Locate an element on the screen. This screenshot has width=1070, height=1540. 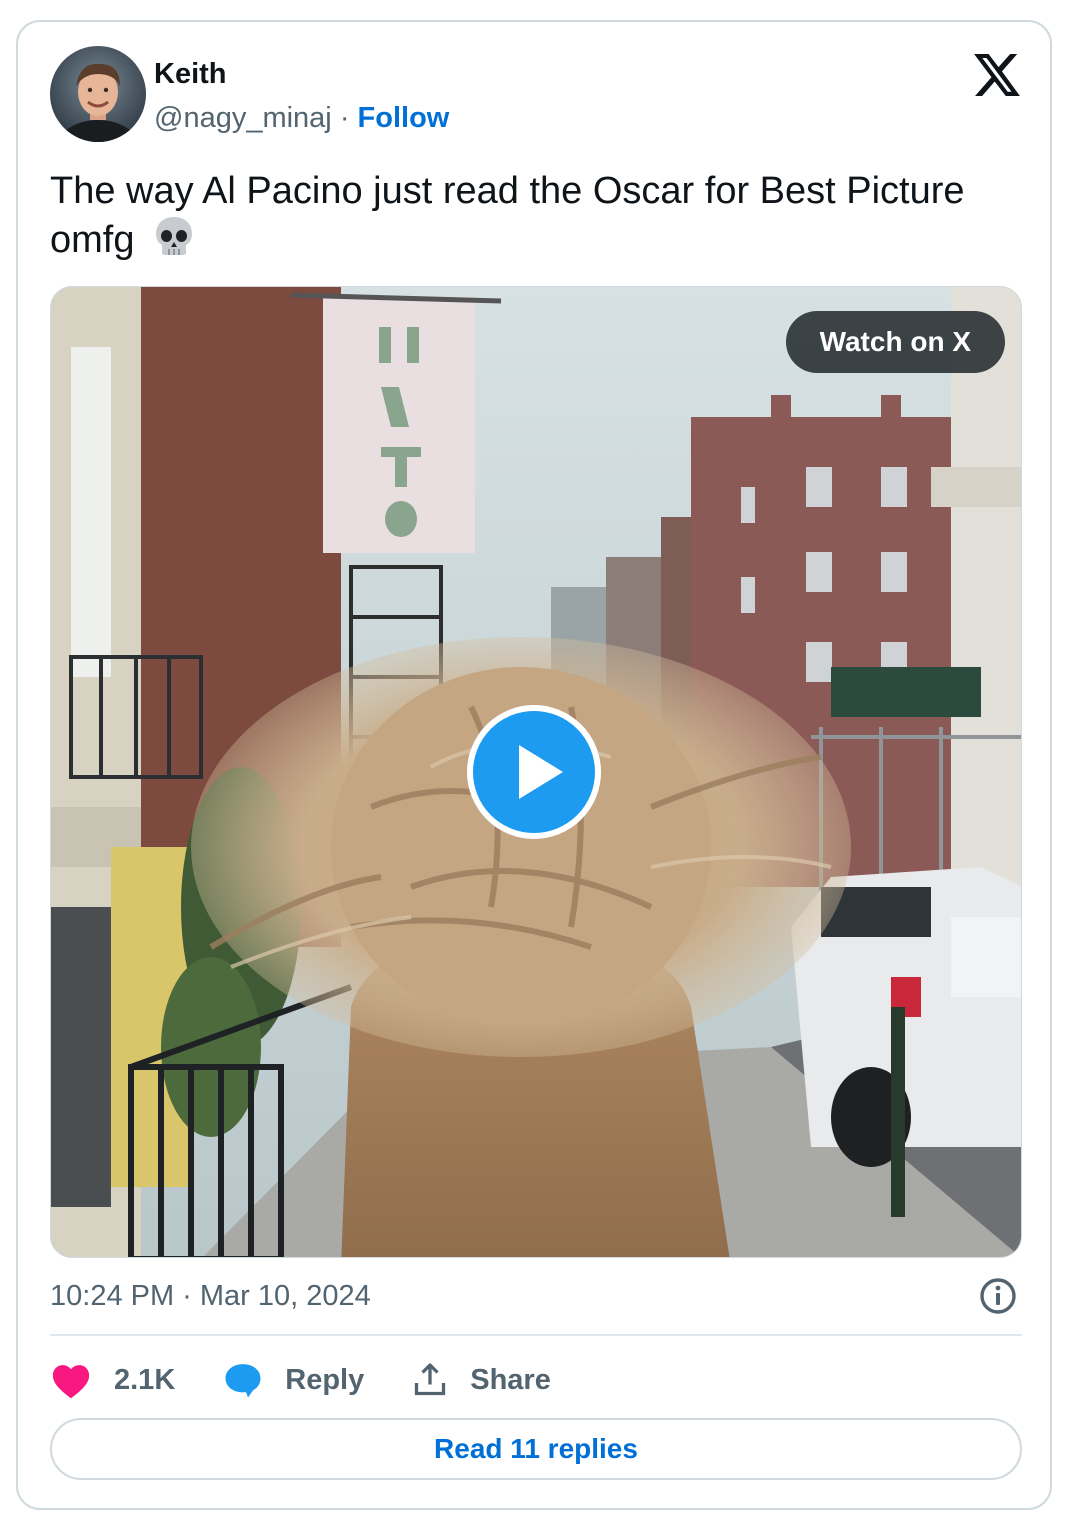
play-icon is located at coordinates (534, 772).